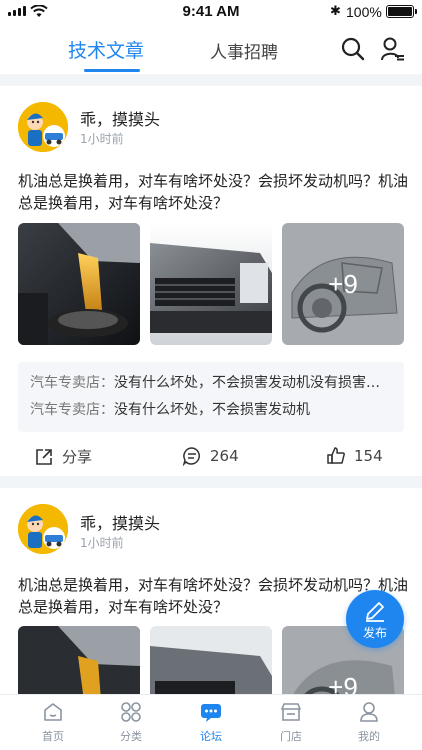  Describe the element at coordinates (291, 722) in the screenshot. I see `tab-store: 门店` at that location.